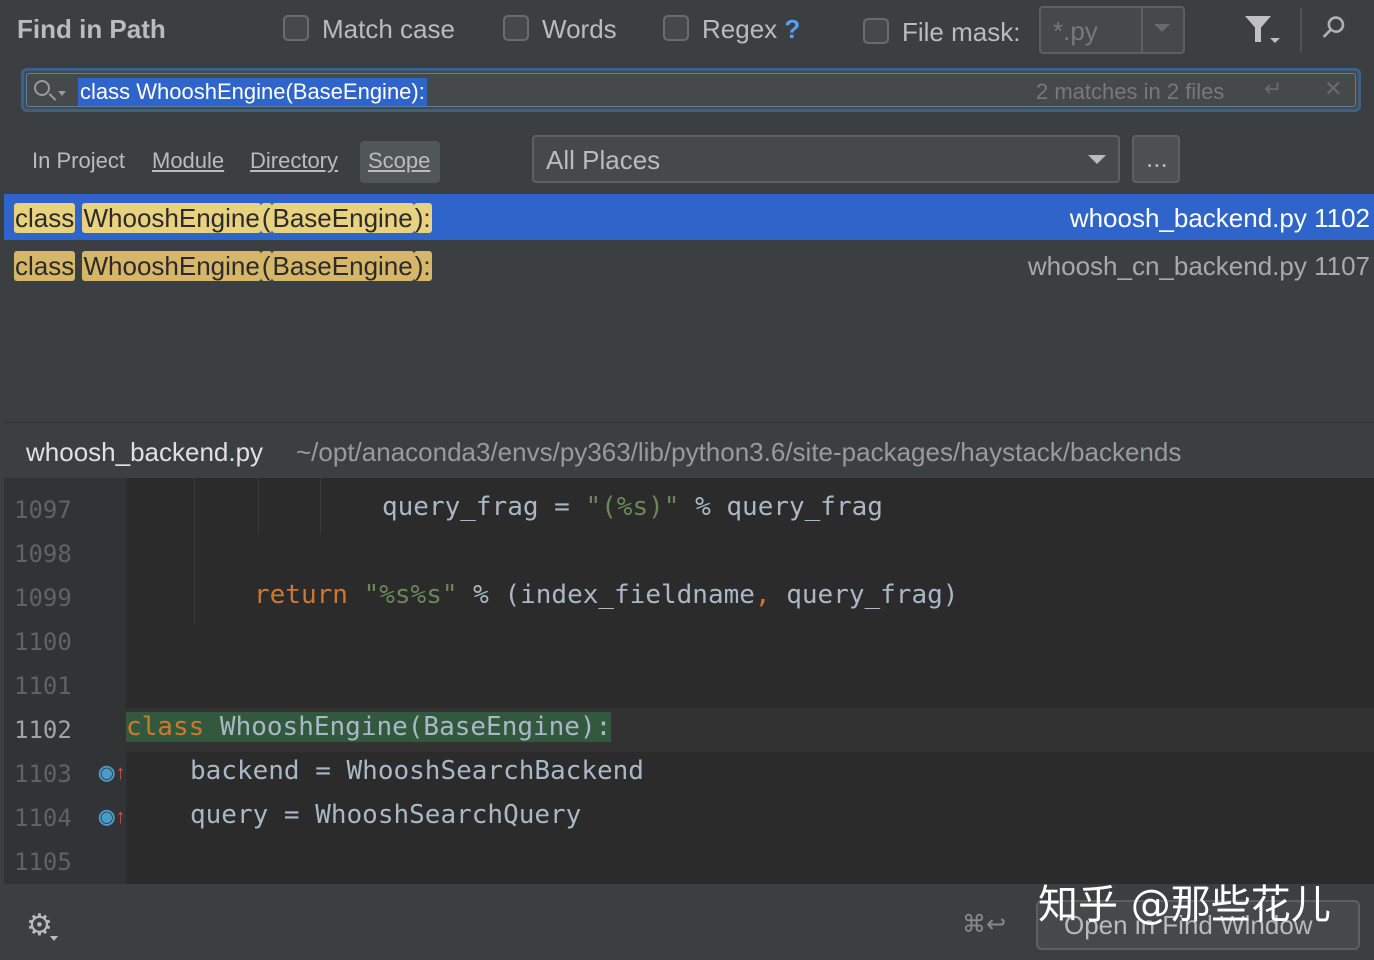 Image resolution: width=1374 pixels, height=960 pixels. Describe the element at coordinates (145, 452) in the screenshot. I see `preview-file-name: whoosh_backend.py` at that location.